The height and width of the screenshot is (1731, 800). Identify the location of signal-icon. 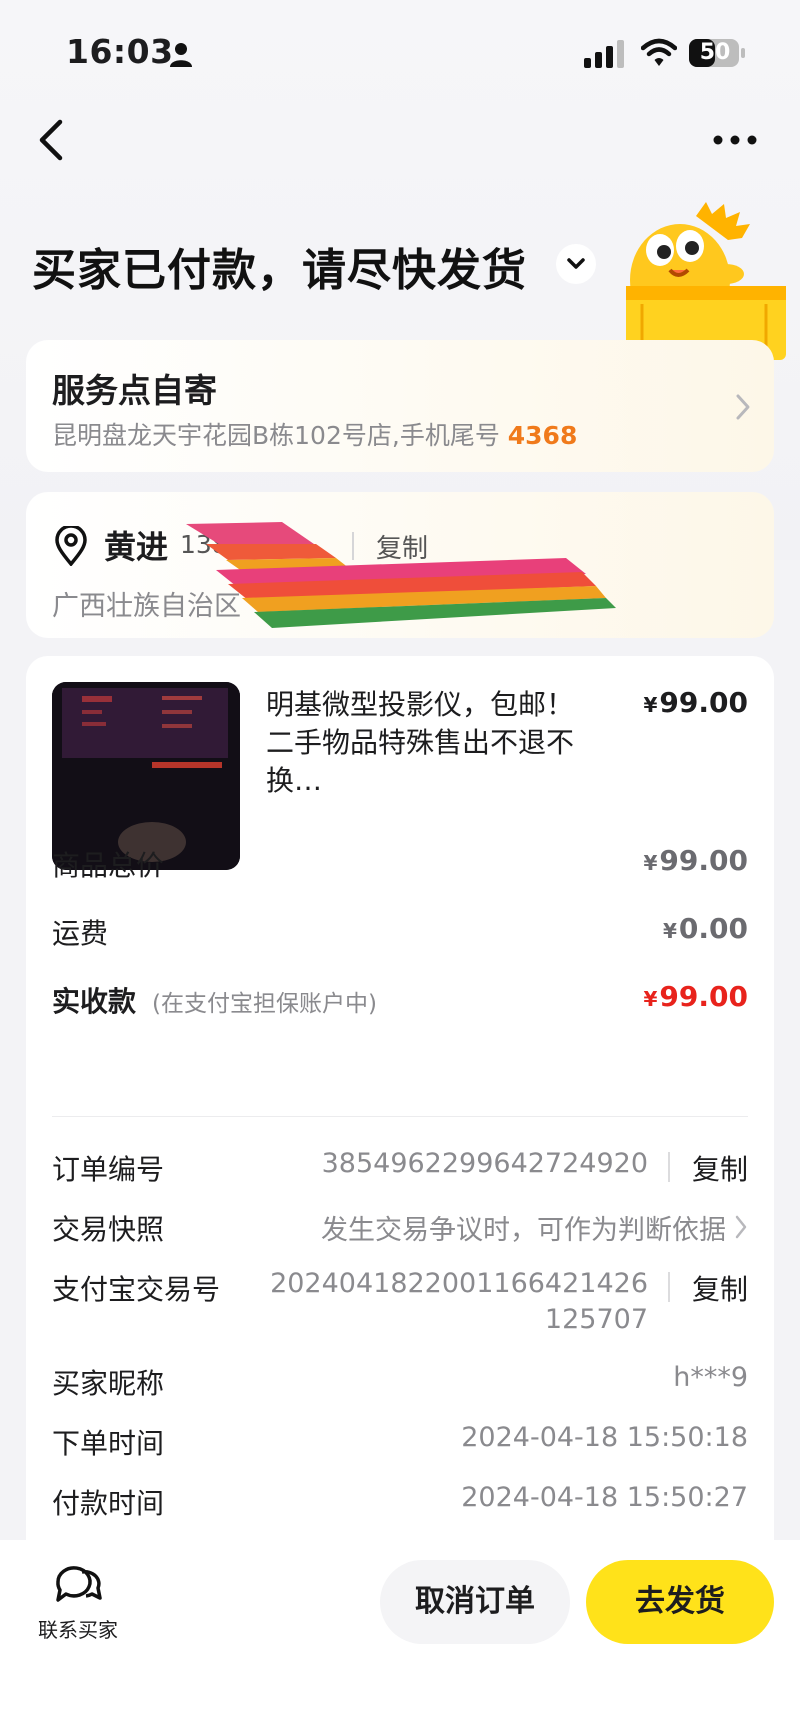
(604, 54).